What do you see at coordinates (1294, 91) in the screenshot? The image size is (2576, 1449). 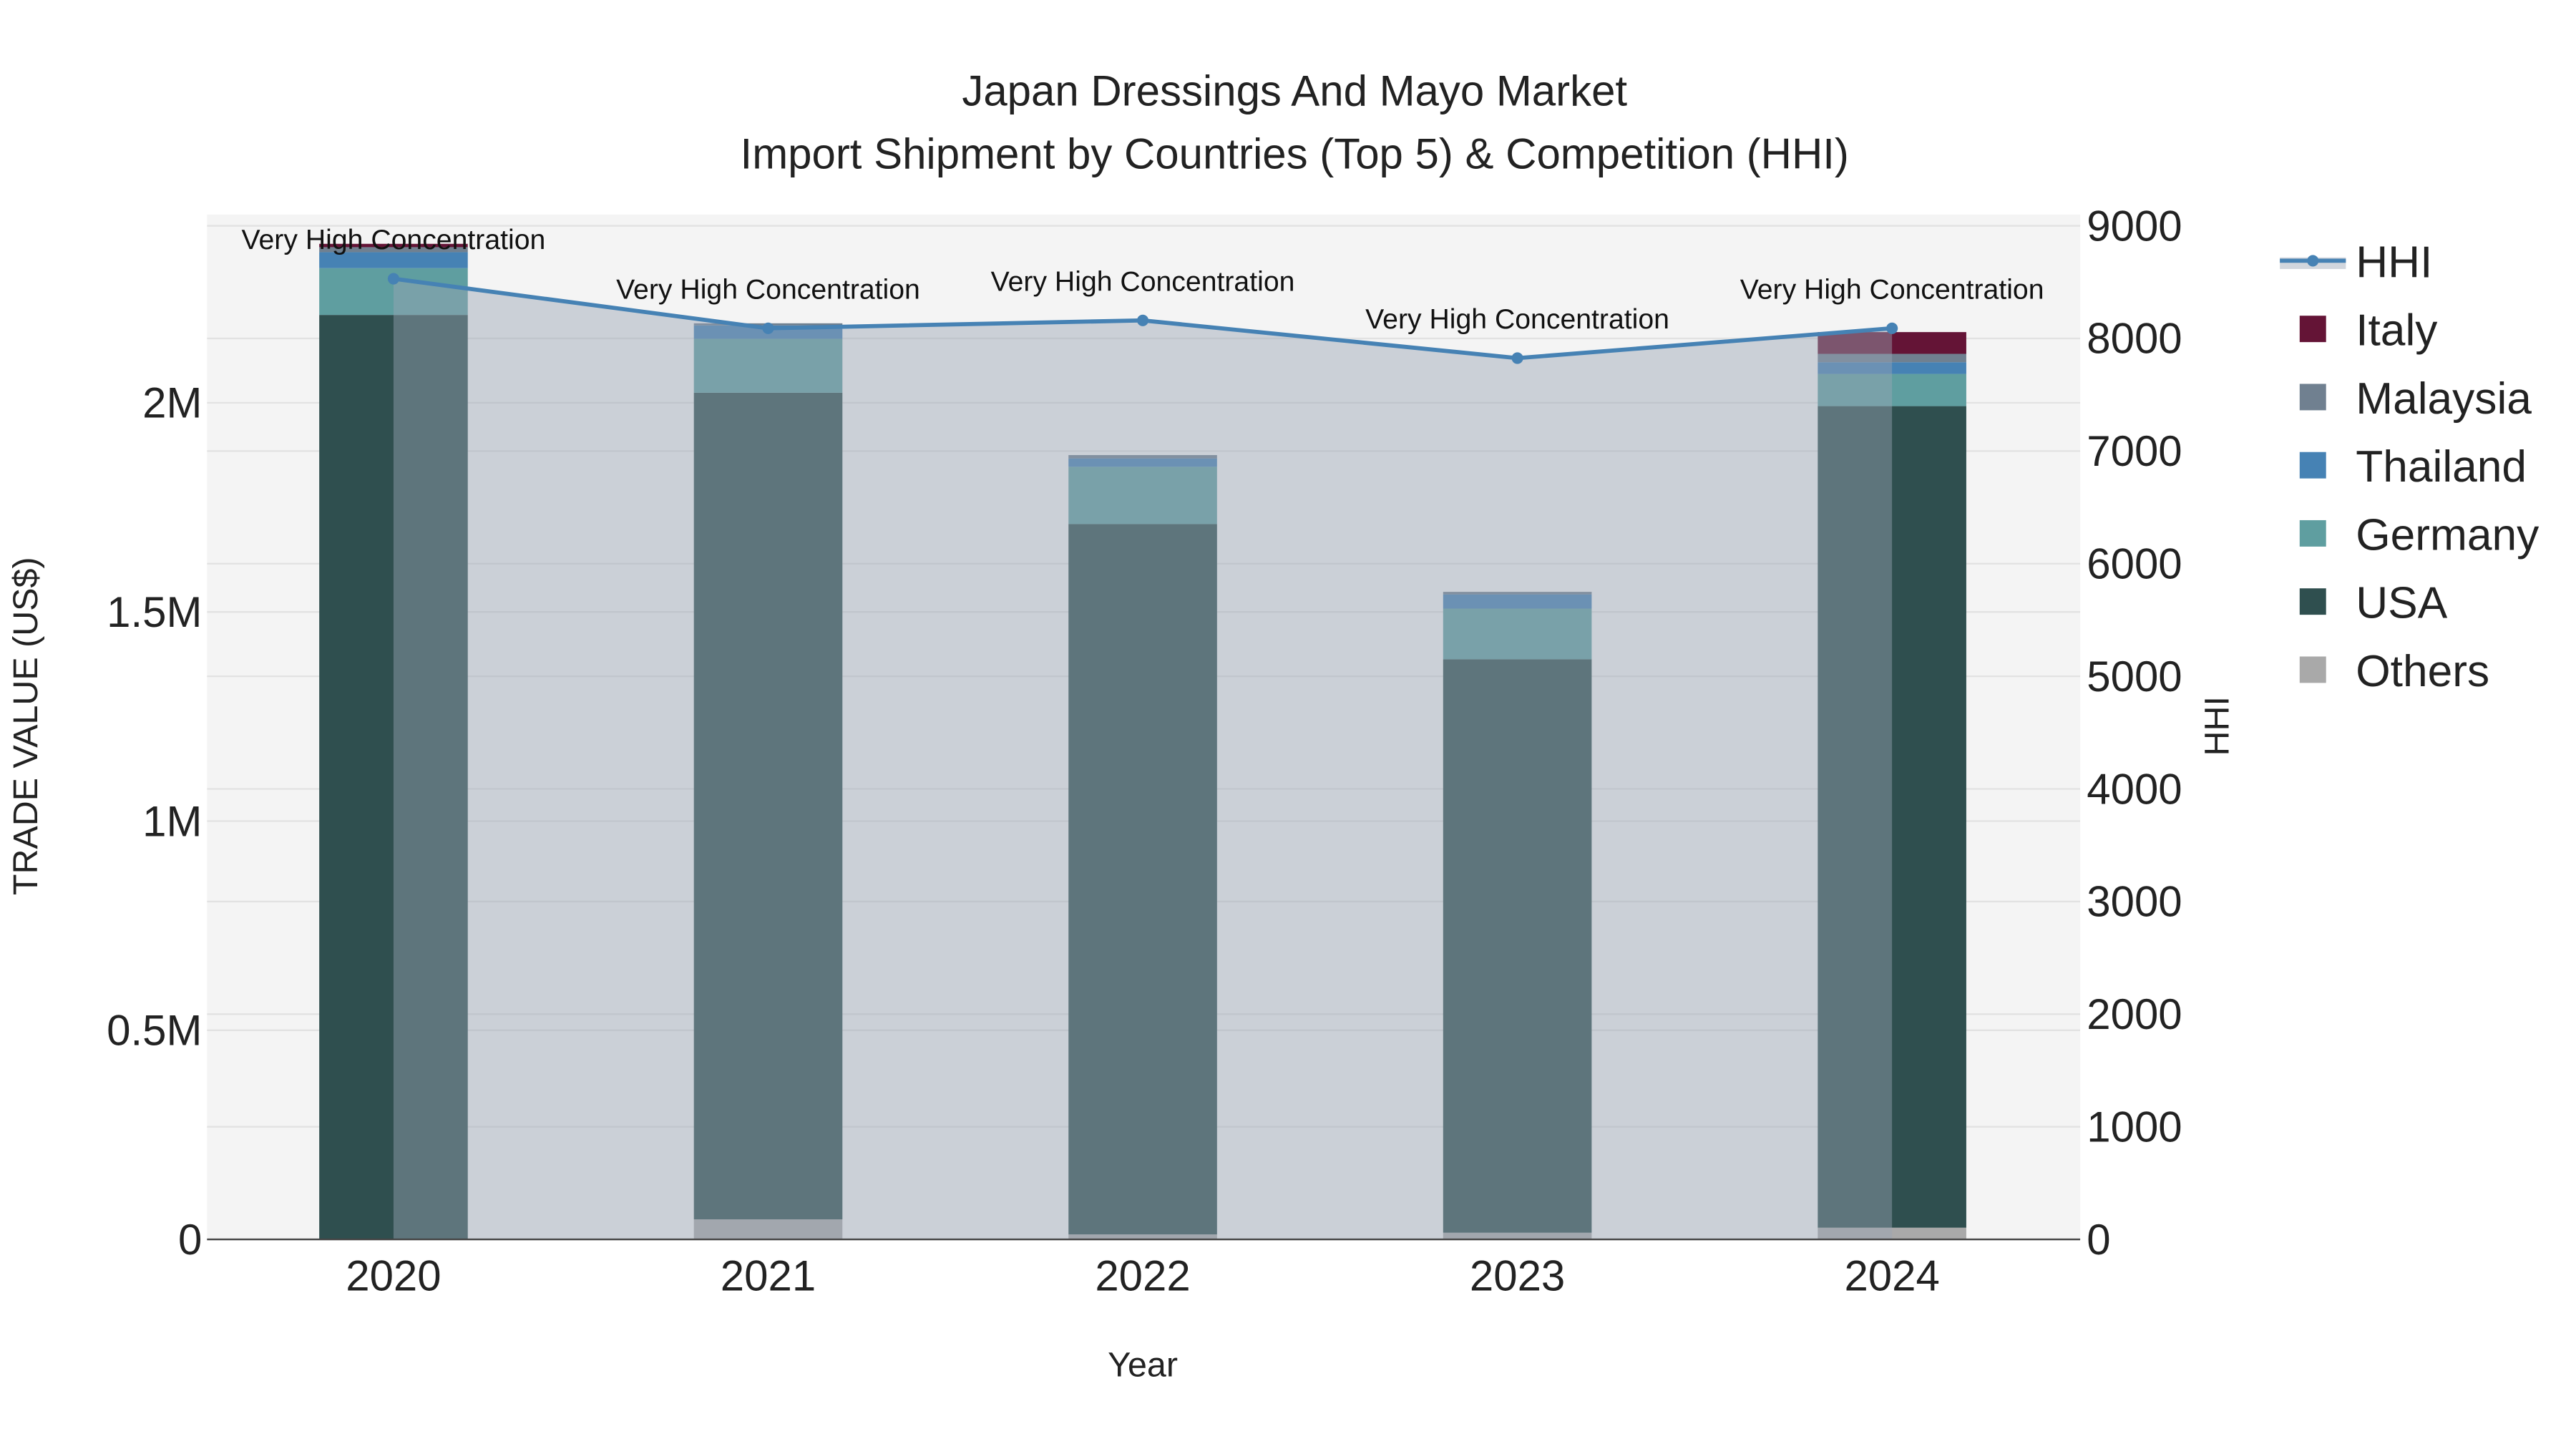 I see `chart-title-line1: Japan Dressings And Mayo Market` at bounding box center [1294, 91].